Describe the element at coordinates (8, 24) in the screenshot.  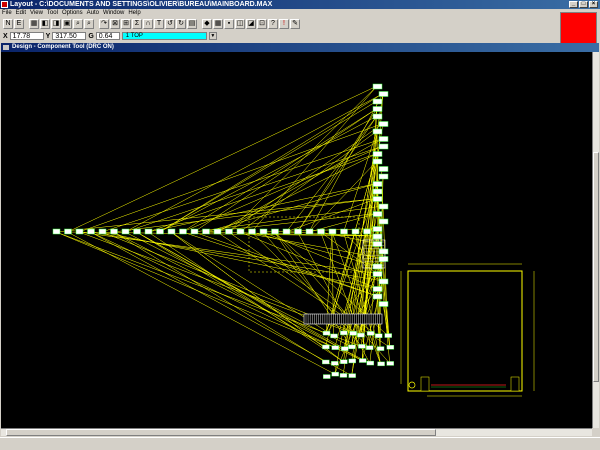
I see `toolbar-button-0: N` at that location.